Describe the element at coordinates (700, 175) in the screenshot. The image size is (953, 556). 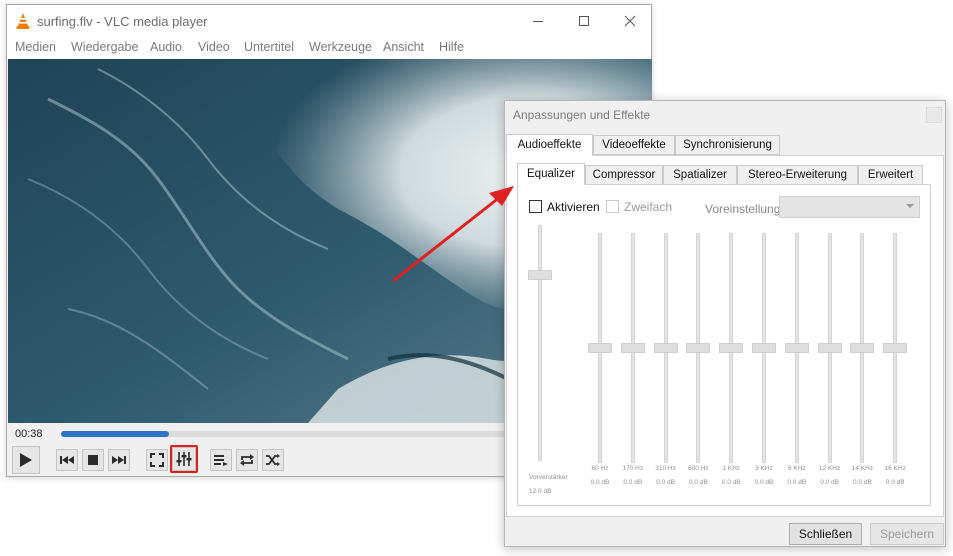
I see `tab-spatializer: Spatializer` at that location.